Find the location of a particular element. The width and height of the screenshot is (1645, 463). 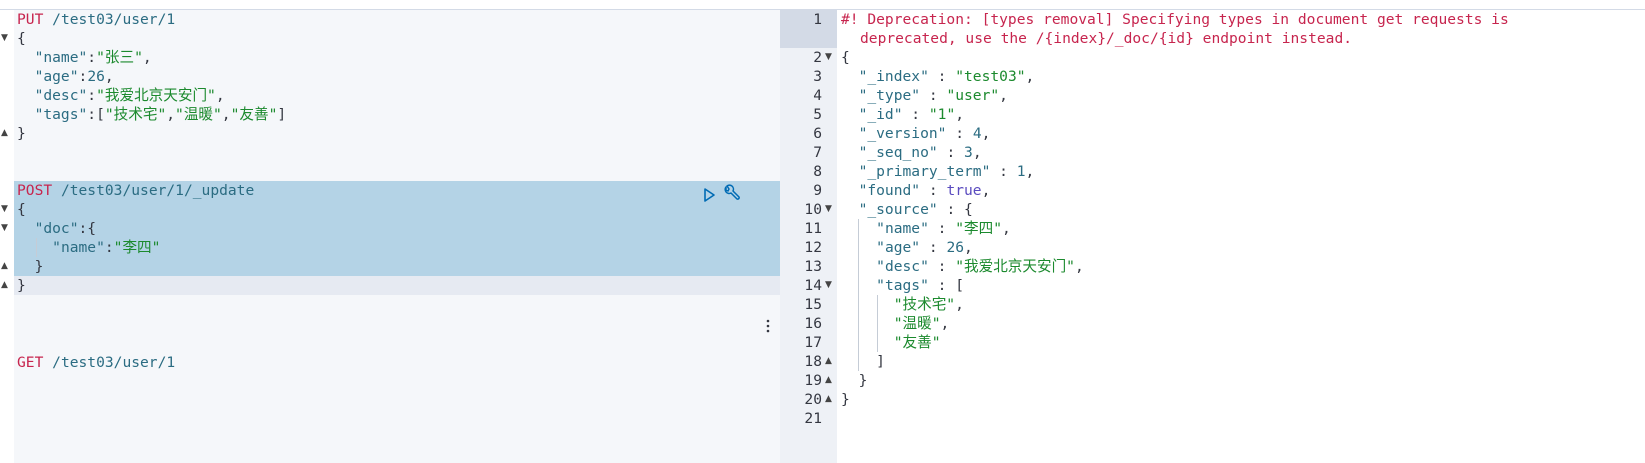

resize-handle-icon is located at coordinates (768, 326).